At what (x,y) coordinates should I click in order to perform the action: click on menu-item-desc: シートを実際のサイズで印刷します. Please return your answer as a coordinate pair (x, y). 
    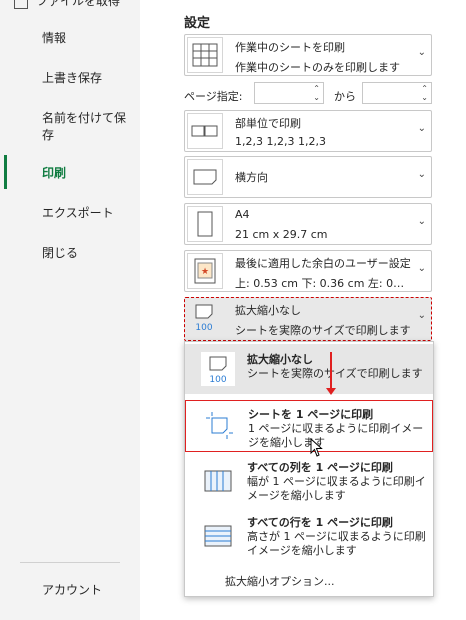
    Looking at the image, I should click on (335, 373).